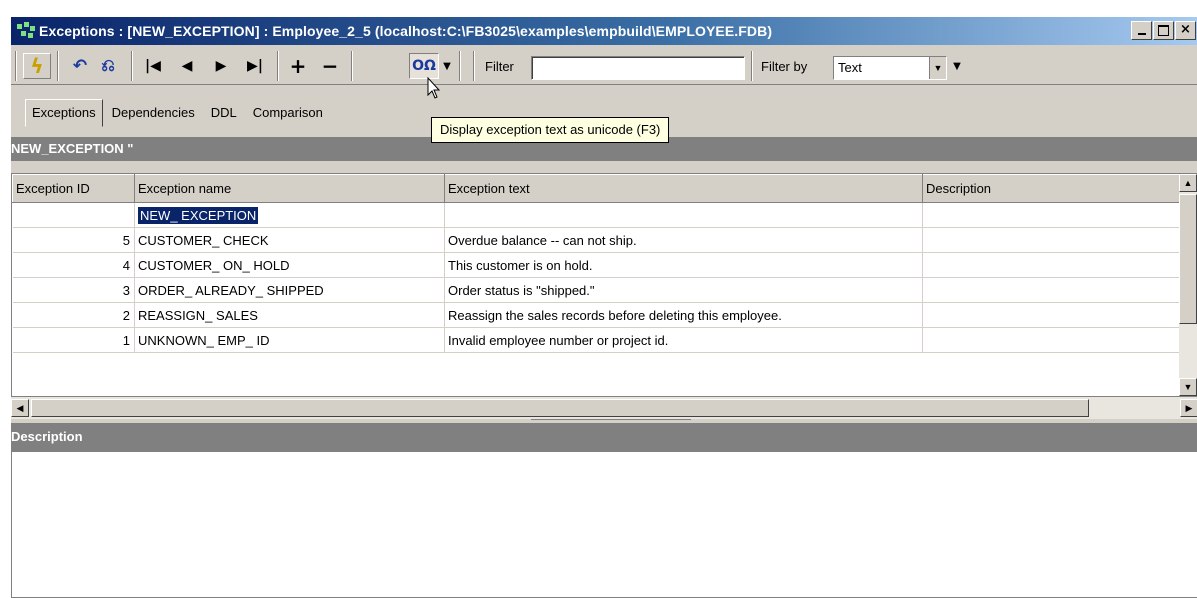  What do you see at coordinates (683, 215) in the screenshot?
I see `cell-text` at bounding box center [683, 215].